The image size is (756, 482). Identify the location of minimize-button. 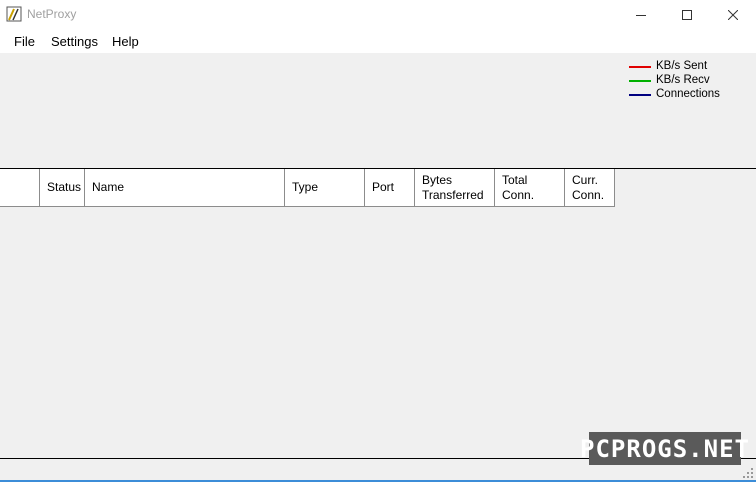
(641, 14).